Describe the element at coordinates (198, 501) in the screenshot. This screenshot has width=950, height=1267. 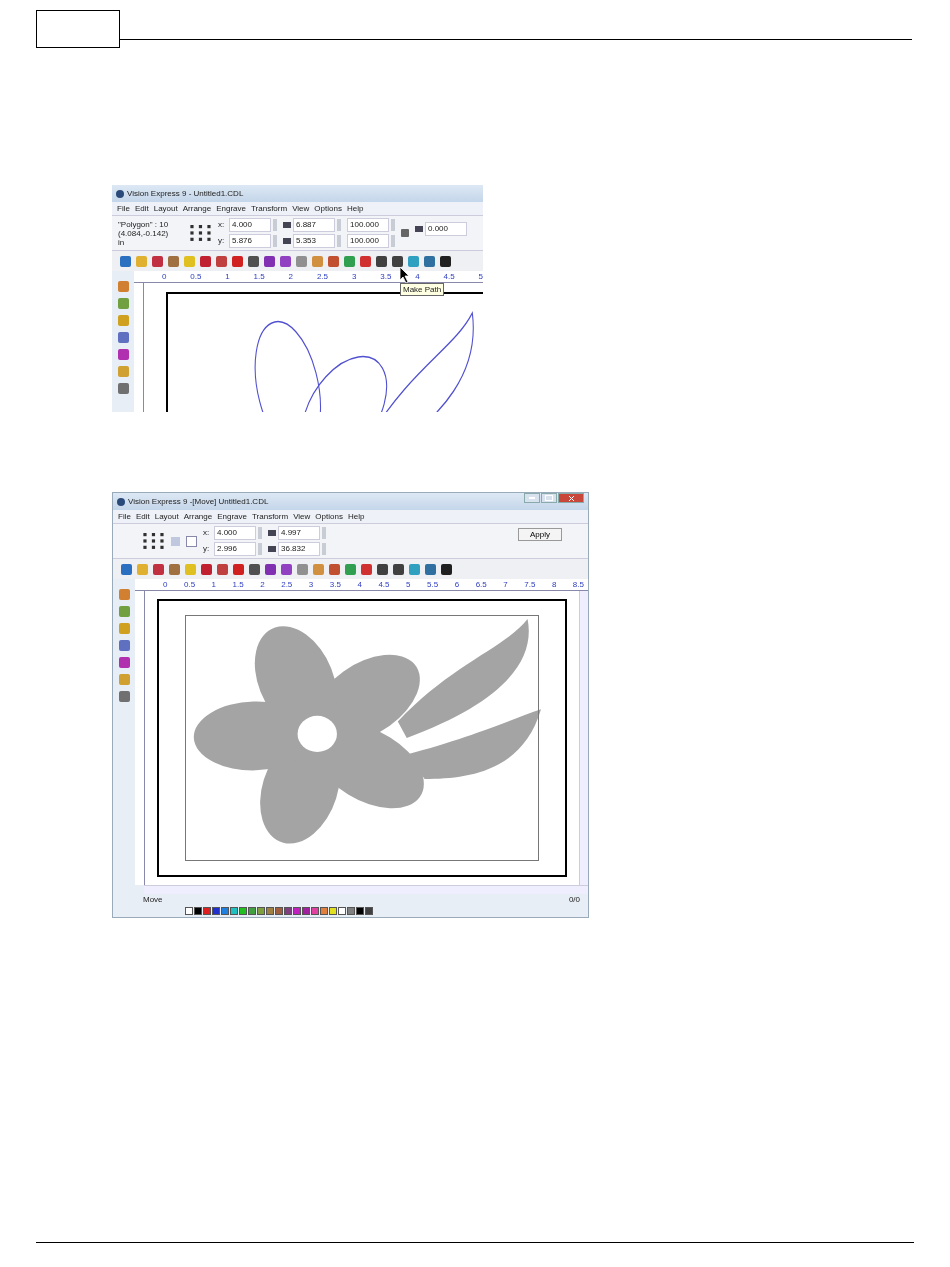
I see `window-title: Vision Express 9 -[Move] Untitled1.CDL` at that location.